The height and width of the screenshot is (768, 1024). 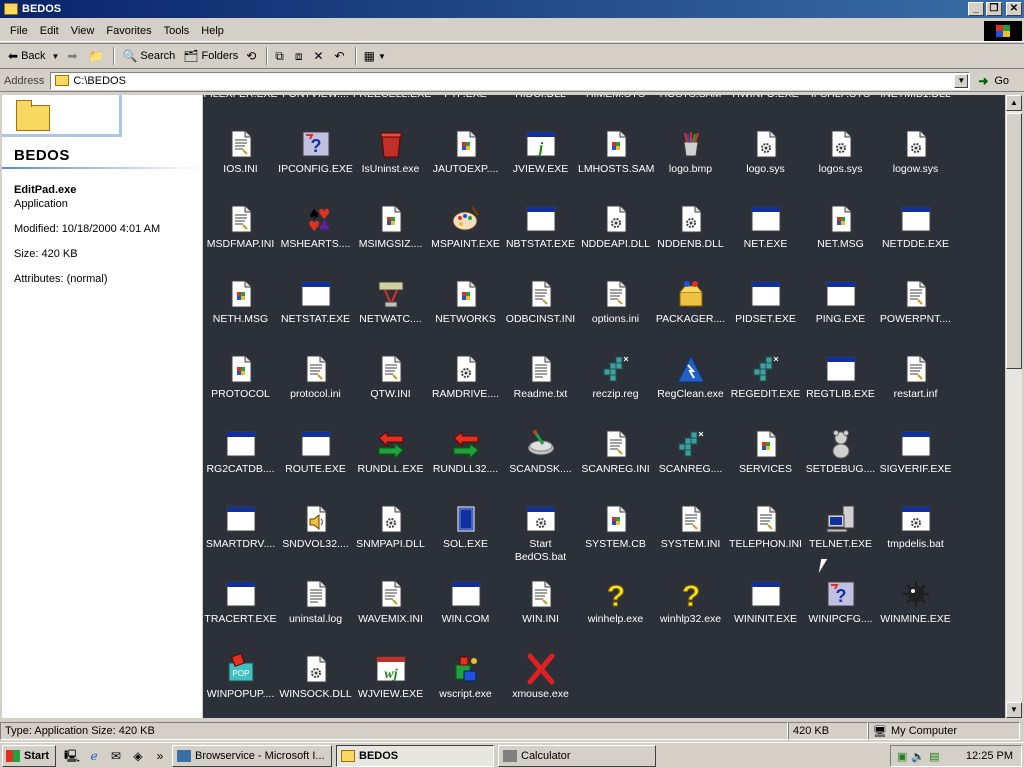 I want to click on file-item: HIDCI.DLL, so click(x=540, y=109).